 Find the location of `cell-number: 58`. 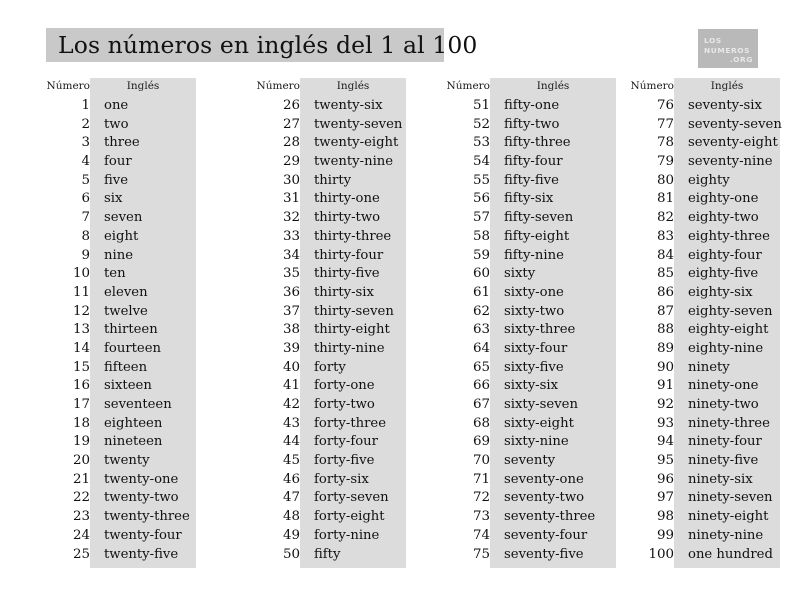

cell-number: 58 is located at coordinates (481, 236).